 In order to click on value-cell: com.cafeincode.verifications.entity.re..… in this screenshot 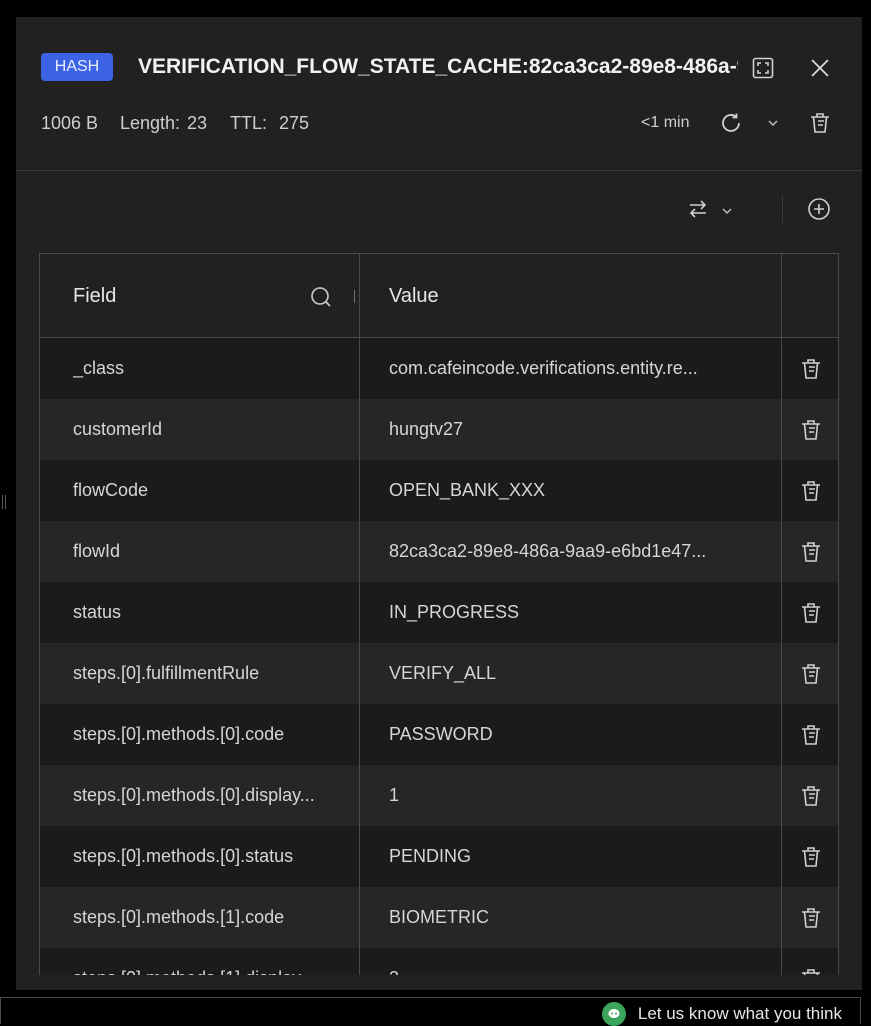, I will do `click(579, 368)`.